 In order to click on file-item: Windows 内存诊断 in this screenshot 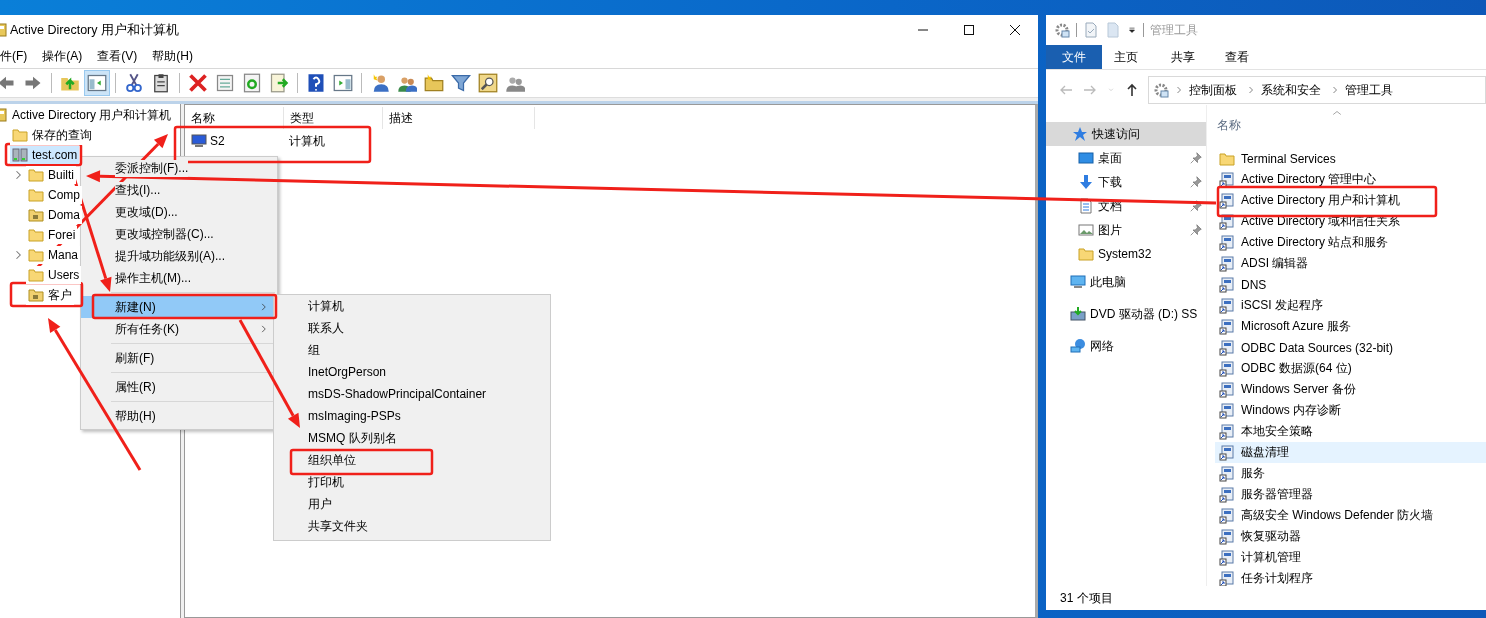, I will do `click(1350, 410)`.